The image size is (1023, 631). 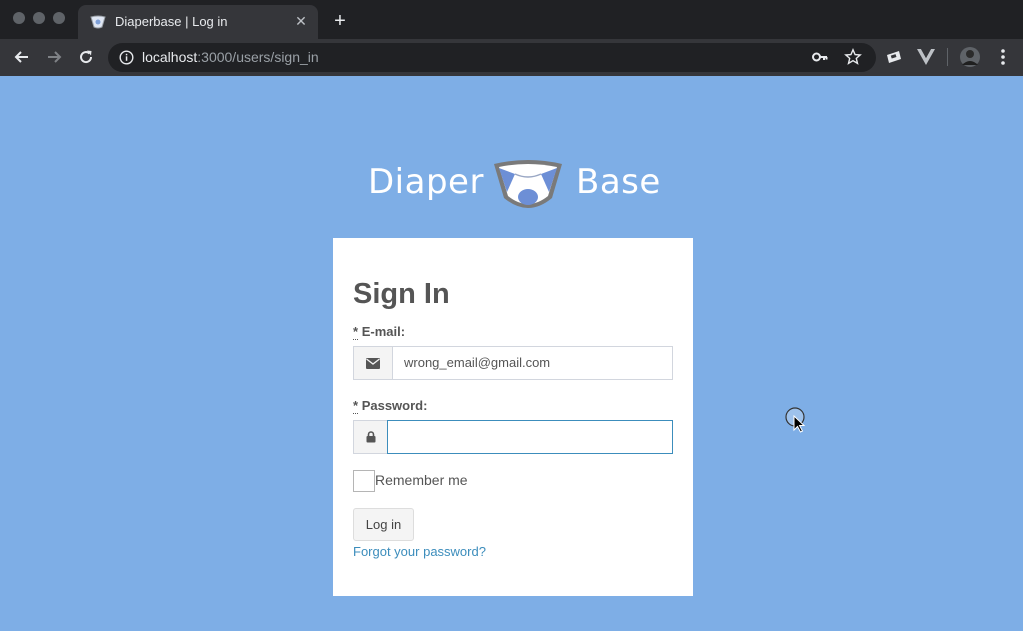 I want to click on diaperbase-logo: Diaper Base, so click(x=514, y=185).